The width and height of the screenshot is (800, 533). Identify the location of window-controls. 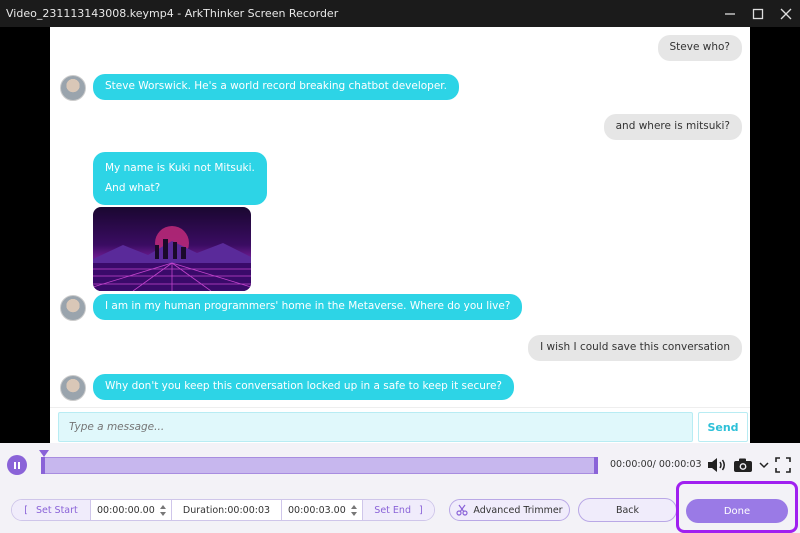
(758, 13).